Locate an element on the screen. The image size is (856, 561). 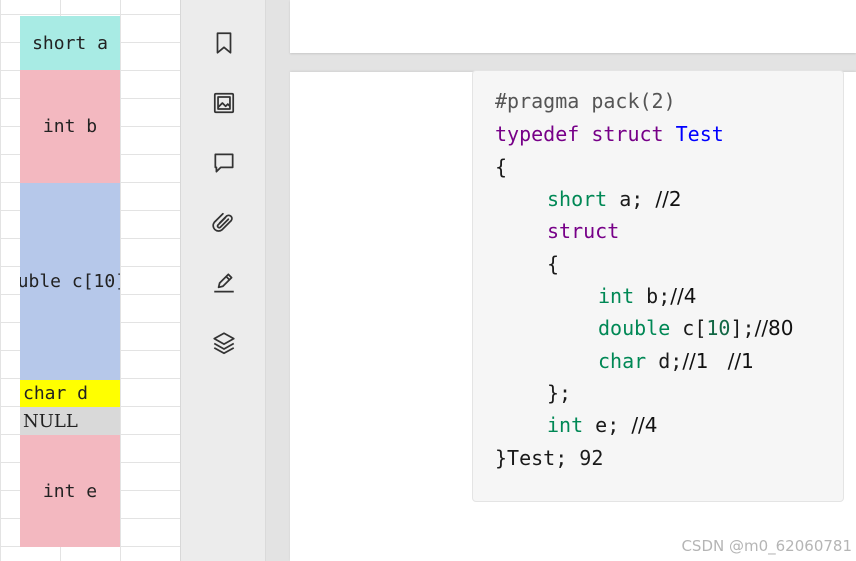
attachment-button is located at coordinates (224, 223).